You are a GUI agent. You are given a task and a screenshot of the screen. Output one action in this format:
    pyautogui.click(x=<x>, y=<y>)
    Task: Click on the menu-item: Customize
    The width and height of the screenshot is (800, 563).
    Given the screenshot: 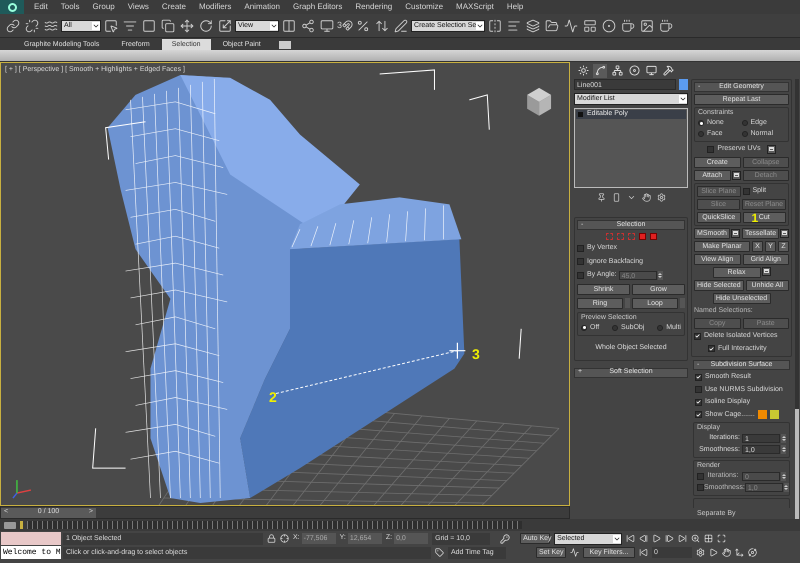 What is the action you would take?
    pyautogui.click(x=424, y=7)
    